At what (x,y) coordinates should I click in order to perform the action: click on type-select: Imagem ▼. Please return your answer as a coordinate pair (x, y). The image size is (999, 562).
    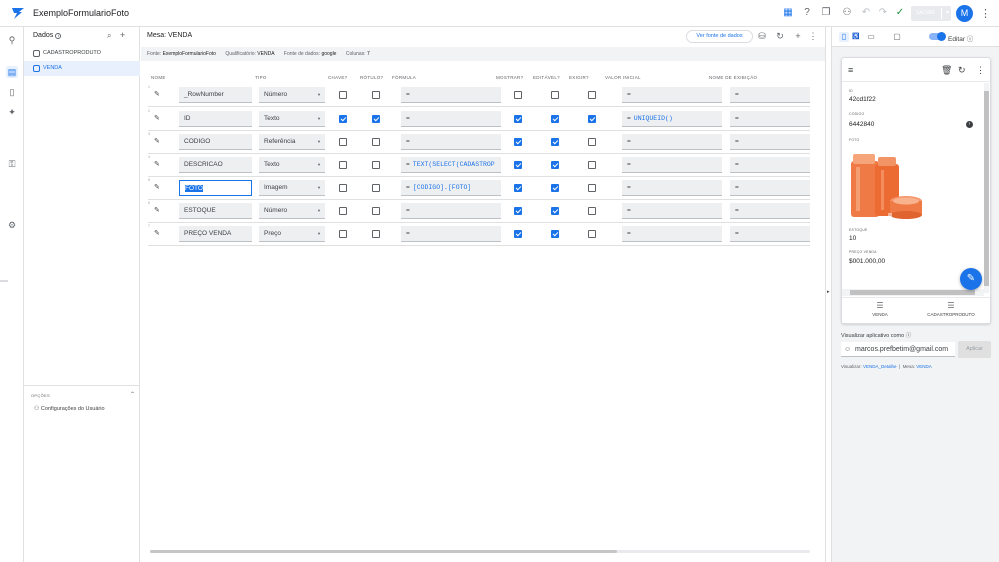
    Looking at the image, I should click on (292, 188).